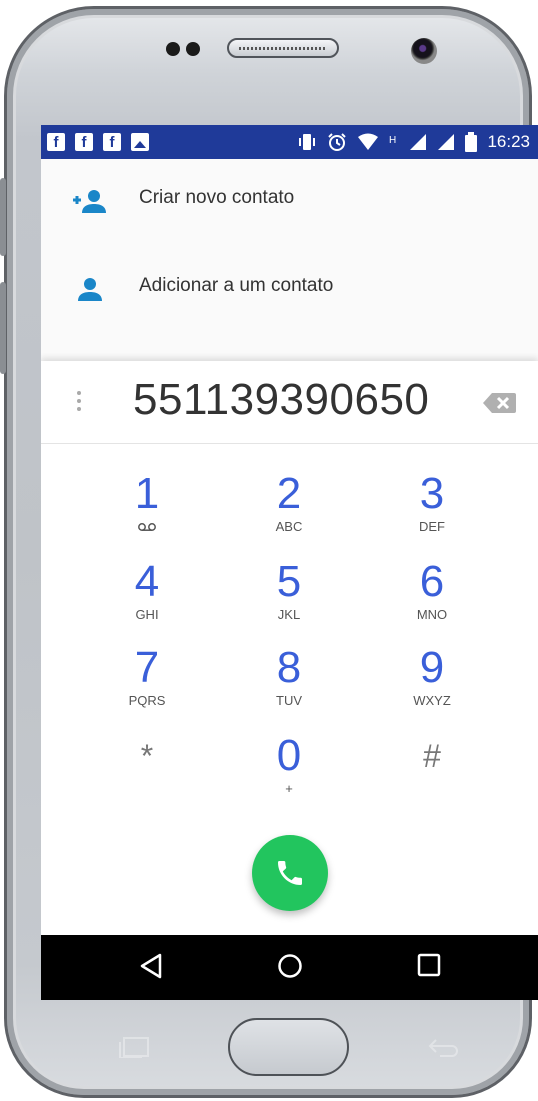  What do you see at coordinates (289, 503) in the screenshot?
I see `key-2: 2 ABC` at bounding box center [289, 503].